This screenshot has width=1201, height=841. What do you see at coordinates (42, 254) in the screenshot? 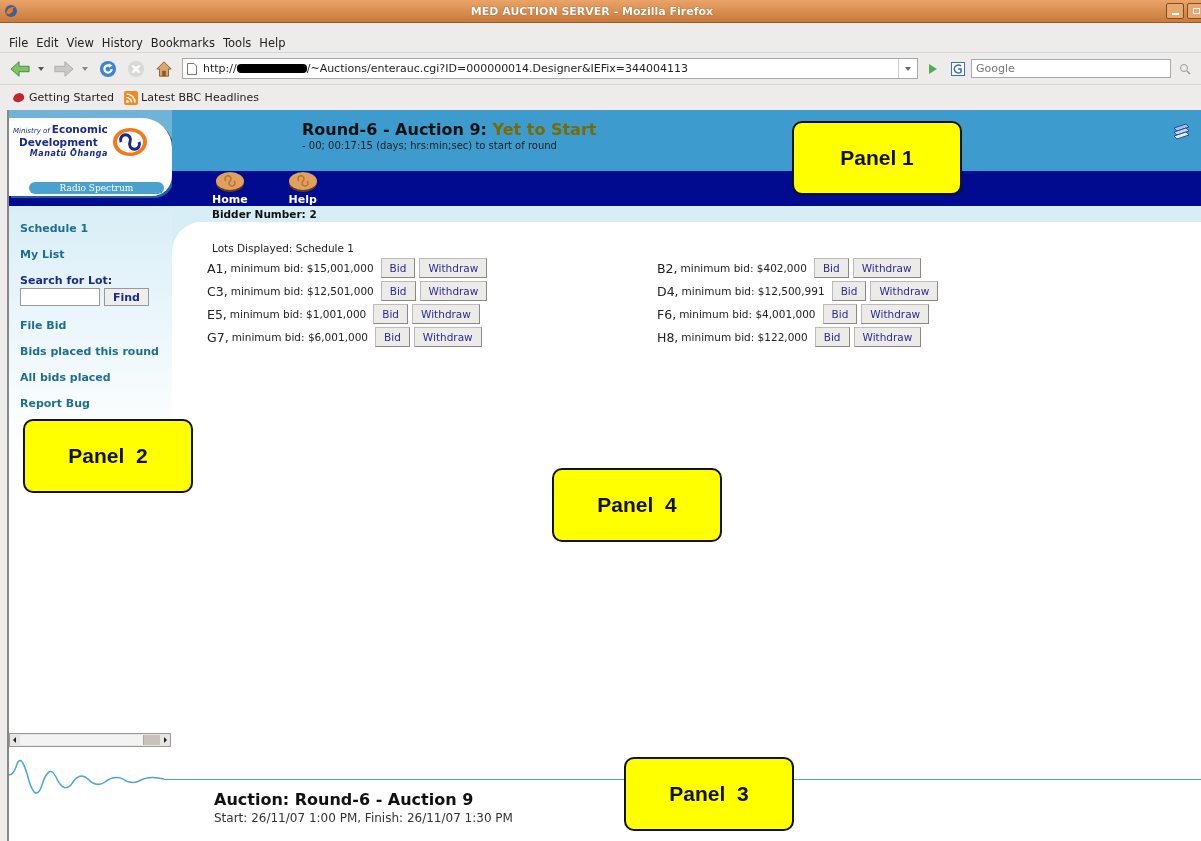
I see `sidebar-link: My List` at bounding box center [42, 254].